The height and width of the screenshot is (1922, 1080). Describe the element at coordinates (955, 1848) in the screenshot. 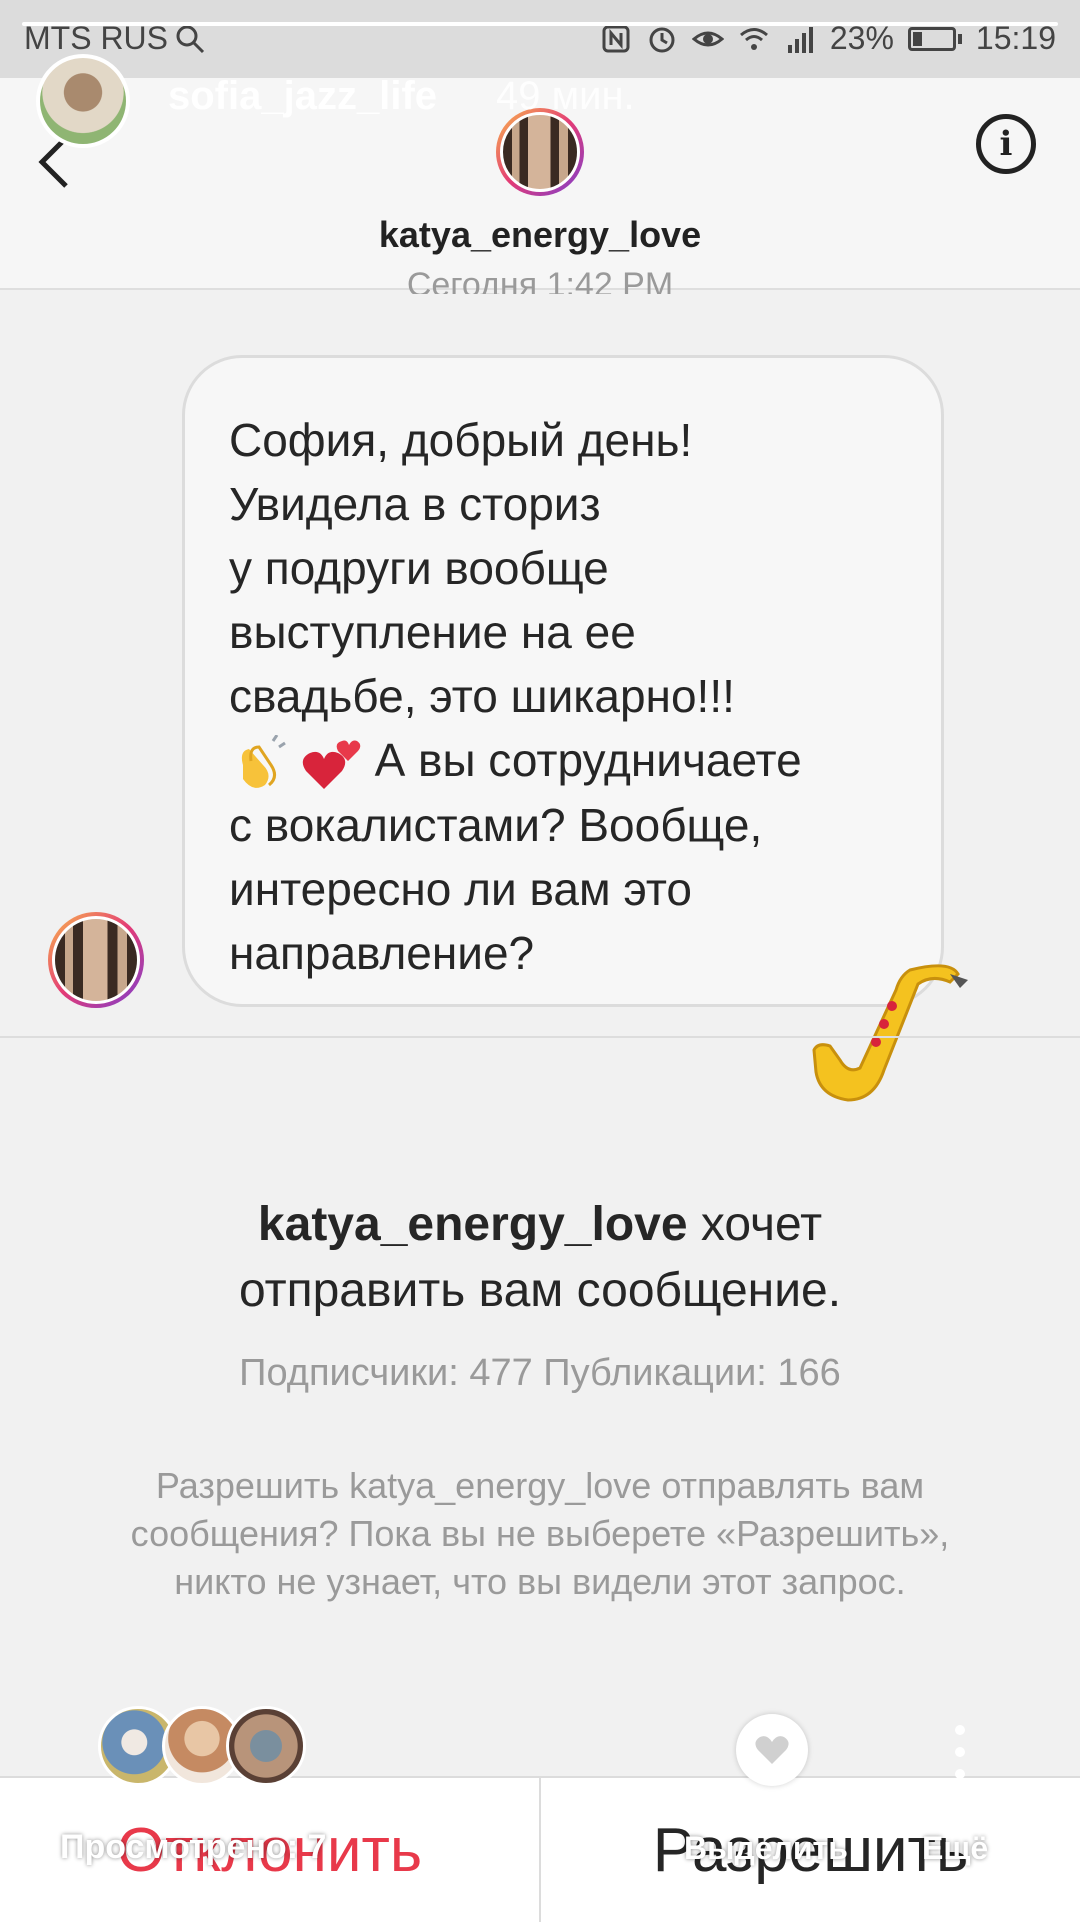

I see `more-label: Ещё` at that location.